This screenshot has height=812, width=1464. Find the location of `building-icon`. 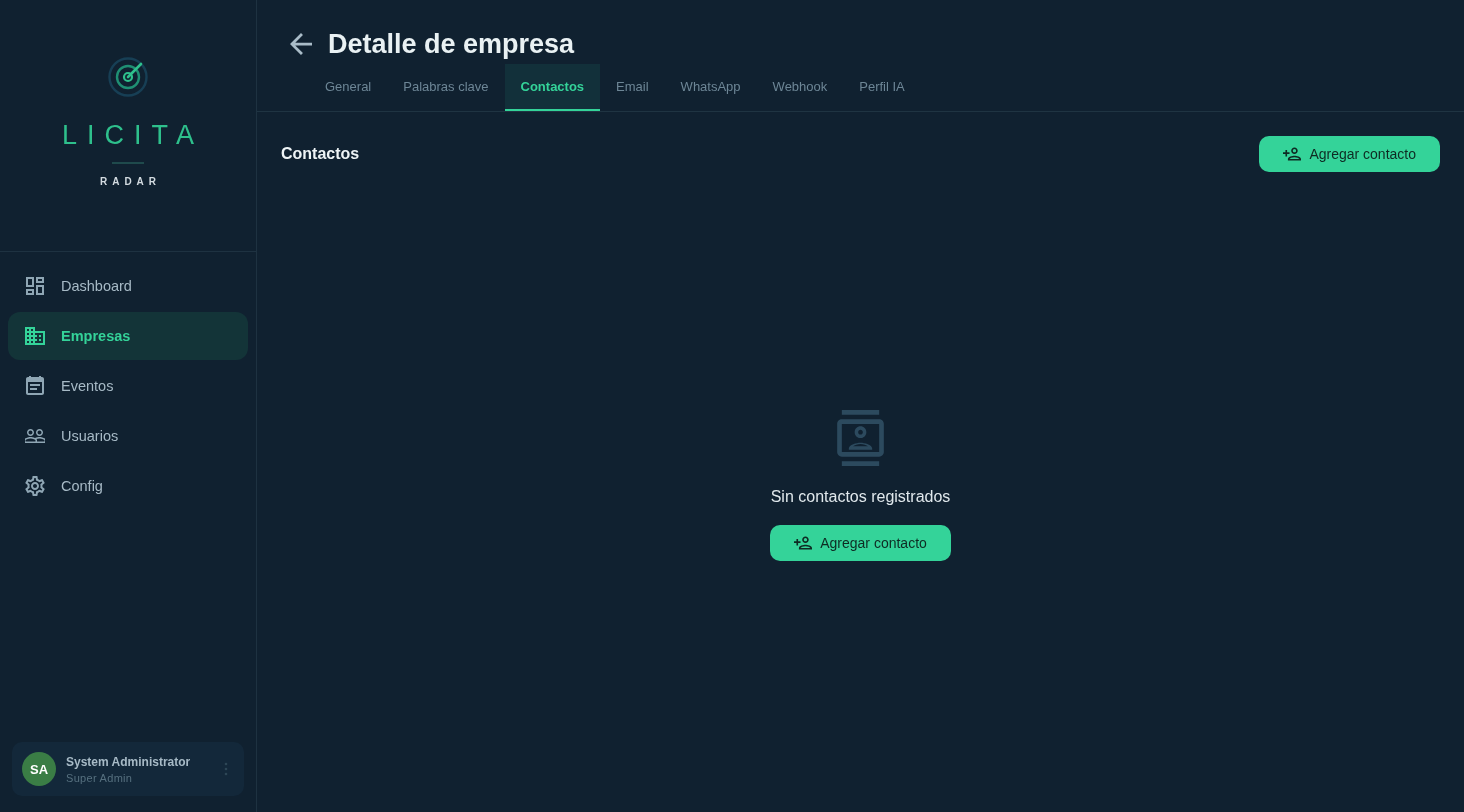

building-icon is located at coordinates (35, 336).